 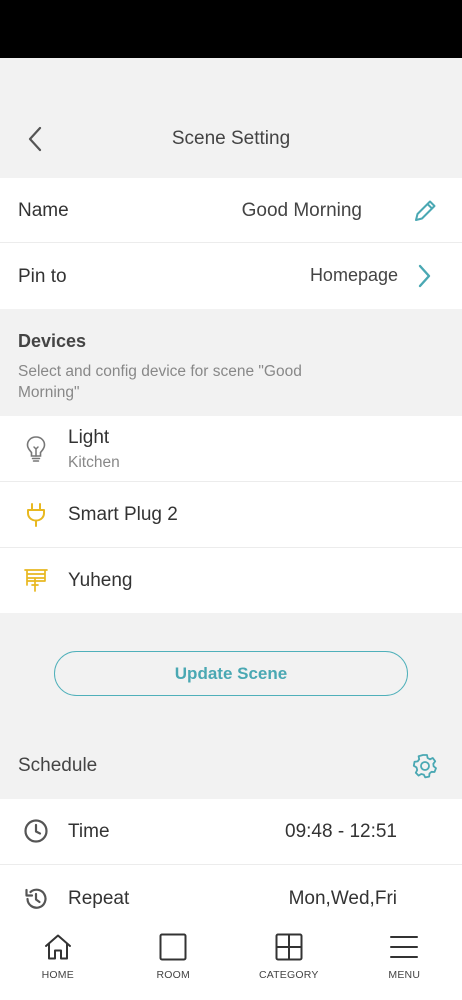 I want to click on time-value: 09:48 - 12:51, so click(x=341, y=831).